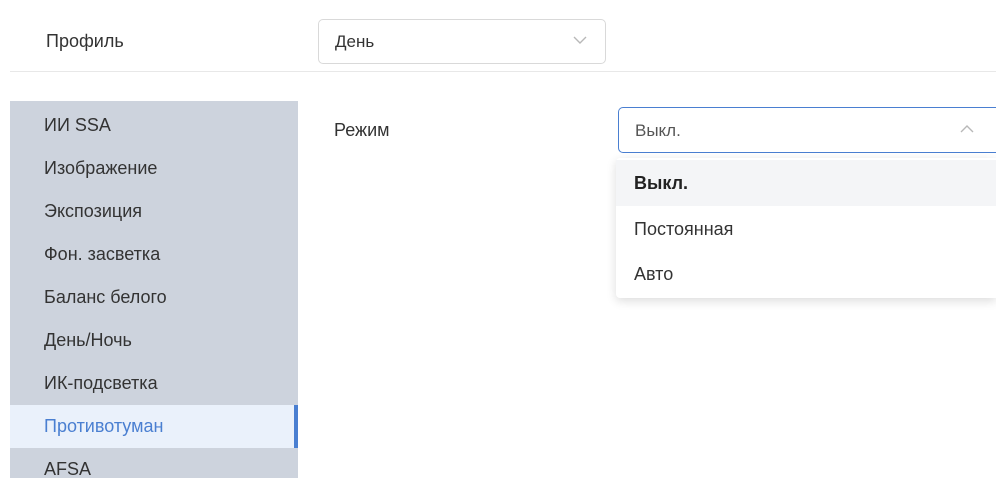 The height and width of the screenshot is (478, 996). I want to click on sidebar-item-backlight: Фон. засветка, so click(154, 254).